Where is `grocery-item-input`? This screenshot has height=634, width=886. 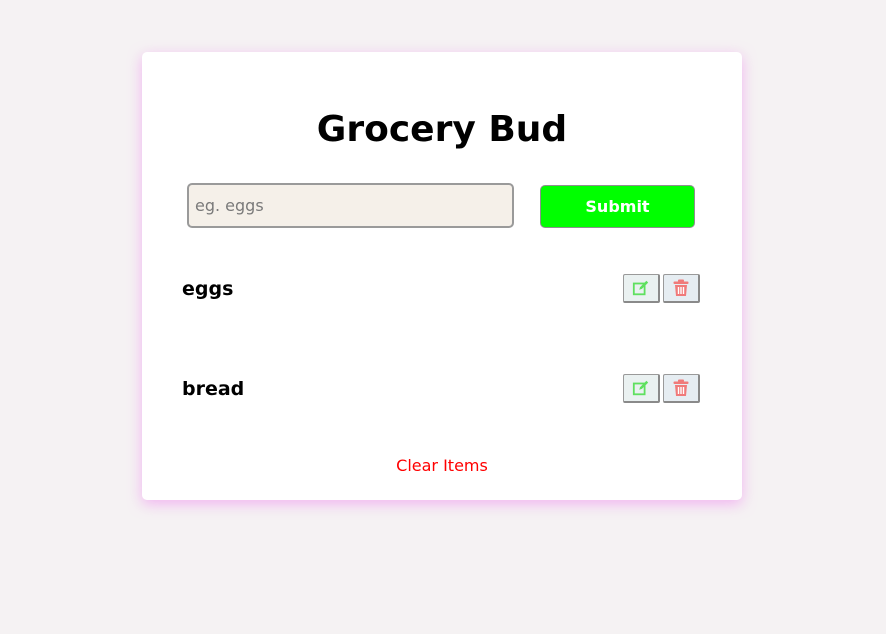 grocery-item-input is located at coordinates (350, 205).